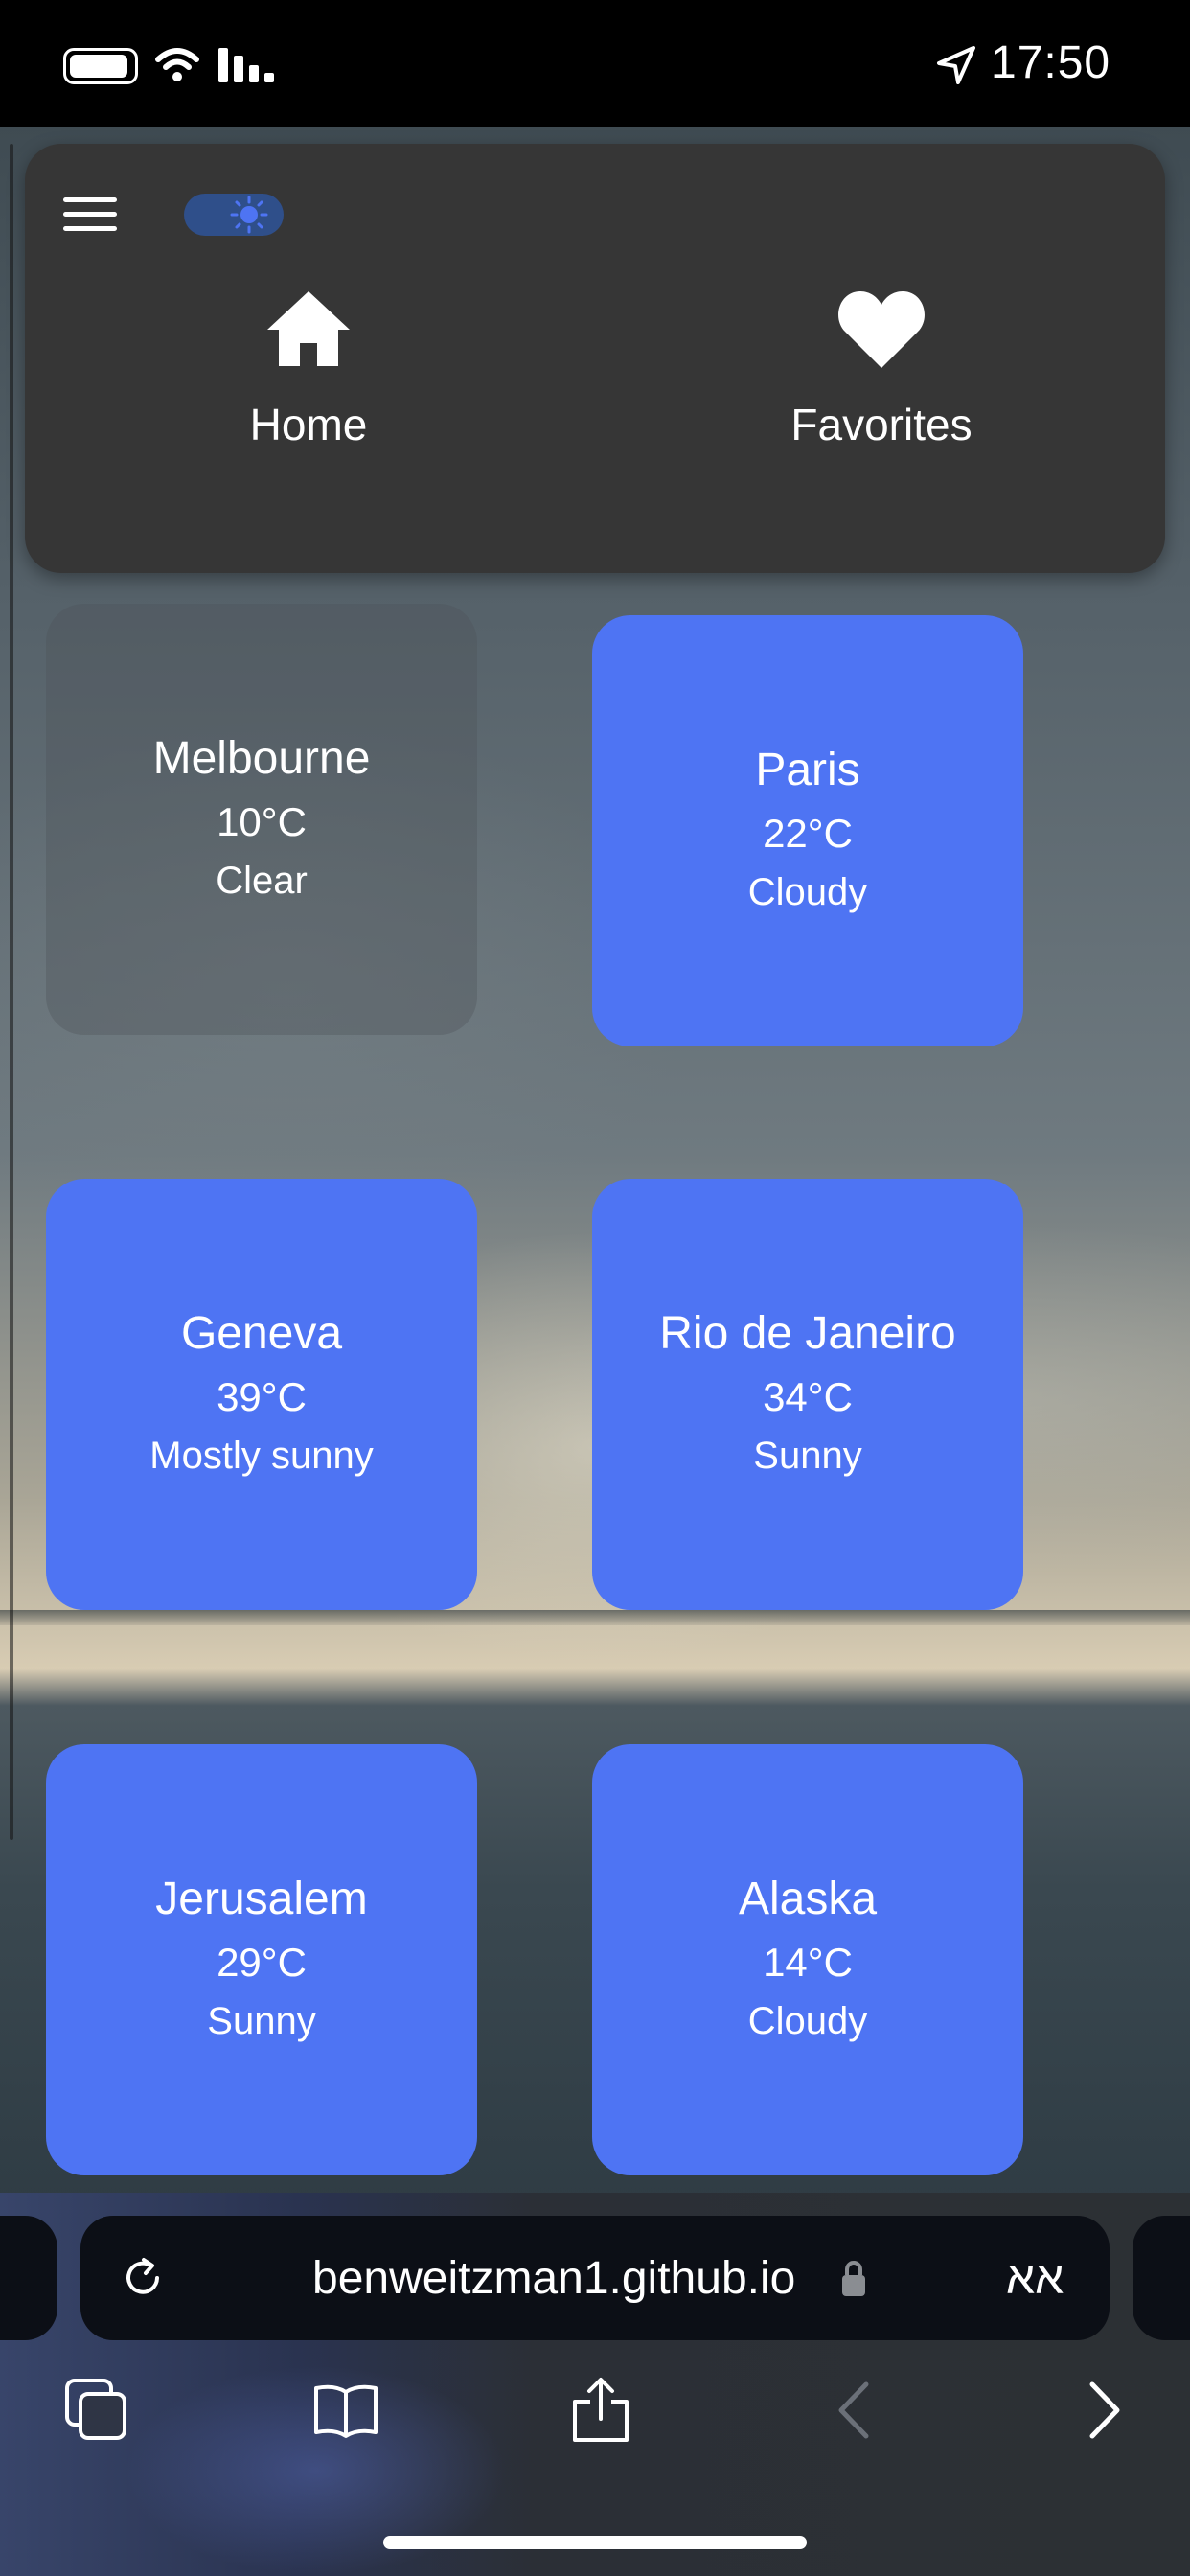 The image size is (1190, 2576). What do you see at coordinates (101, 66) in the screenshot?
I see `battery-icon` at bounding box center [101, 66].